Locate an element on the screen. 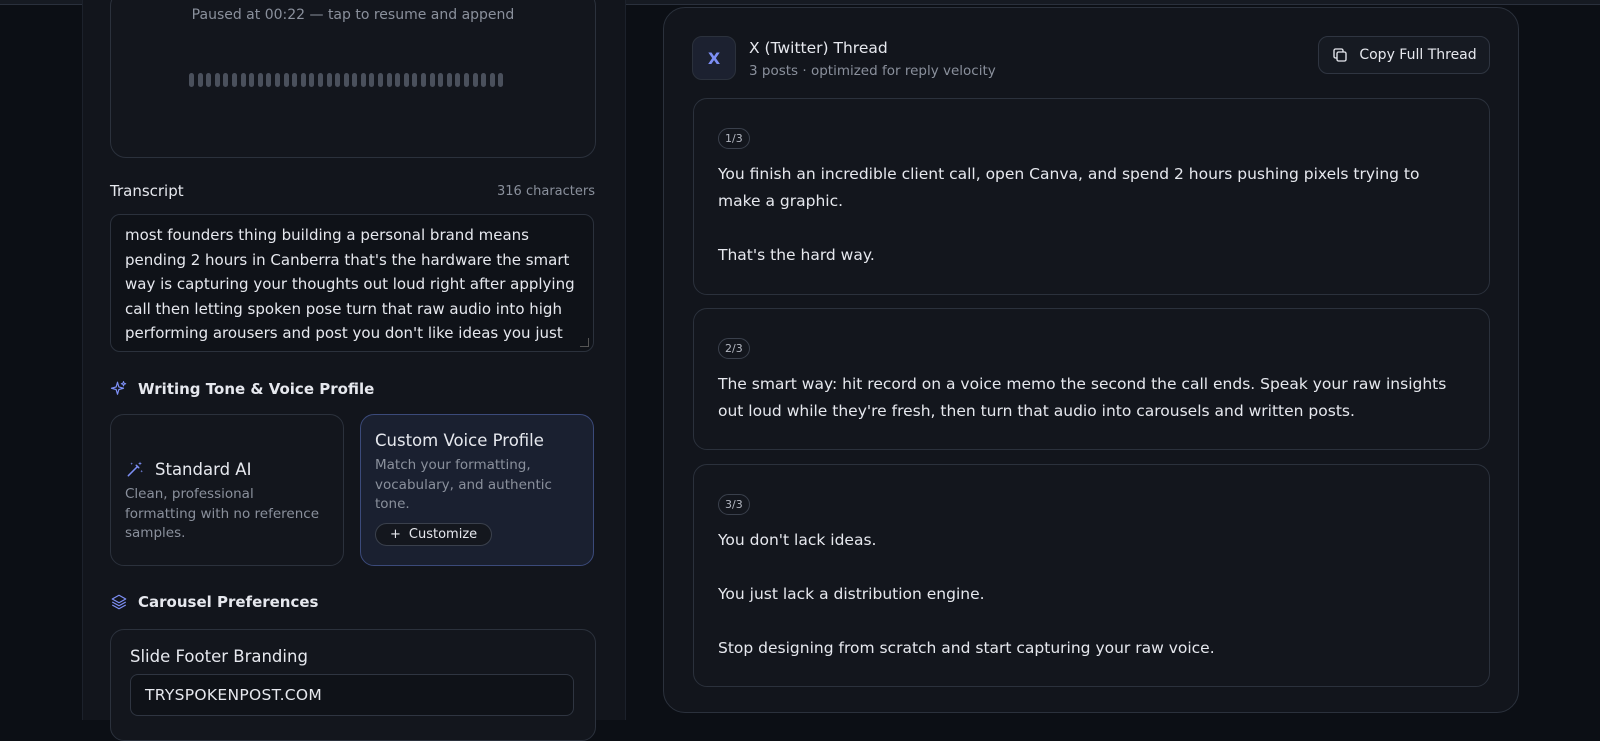 Image resolution: width=1600 pixels, height=741 pixels. tone-section-heading: Writing Tone & Voice Profile is located at coordinates (242, 389).